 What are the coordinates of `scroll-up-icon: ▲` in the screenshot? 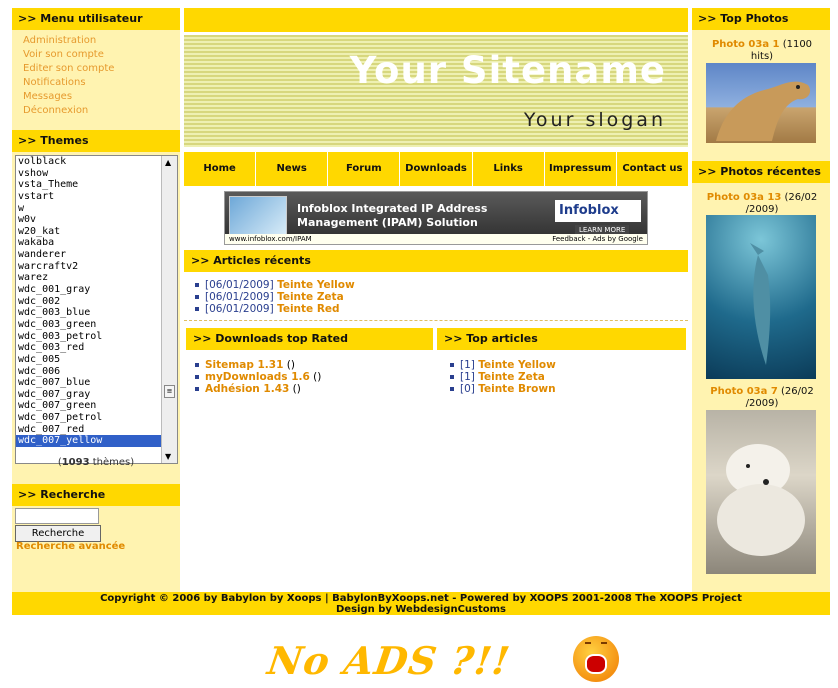 It's located at (168, 162).